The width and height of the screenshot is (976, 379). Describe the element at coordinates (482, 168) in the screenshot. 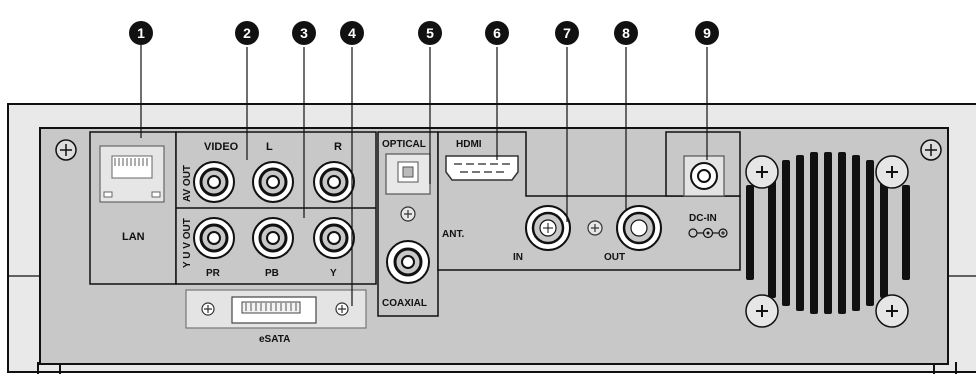

I see `hdmi-port-icon` at that location.